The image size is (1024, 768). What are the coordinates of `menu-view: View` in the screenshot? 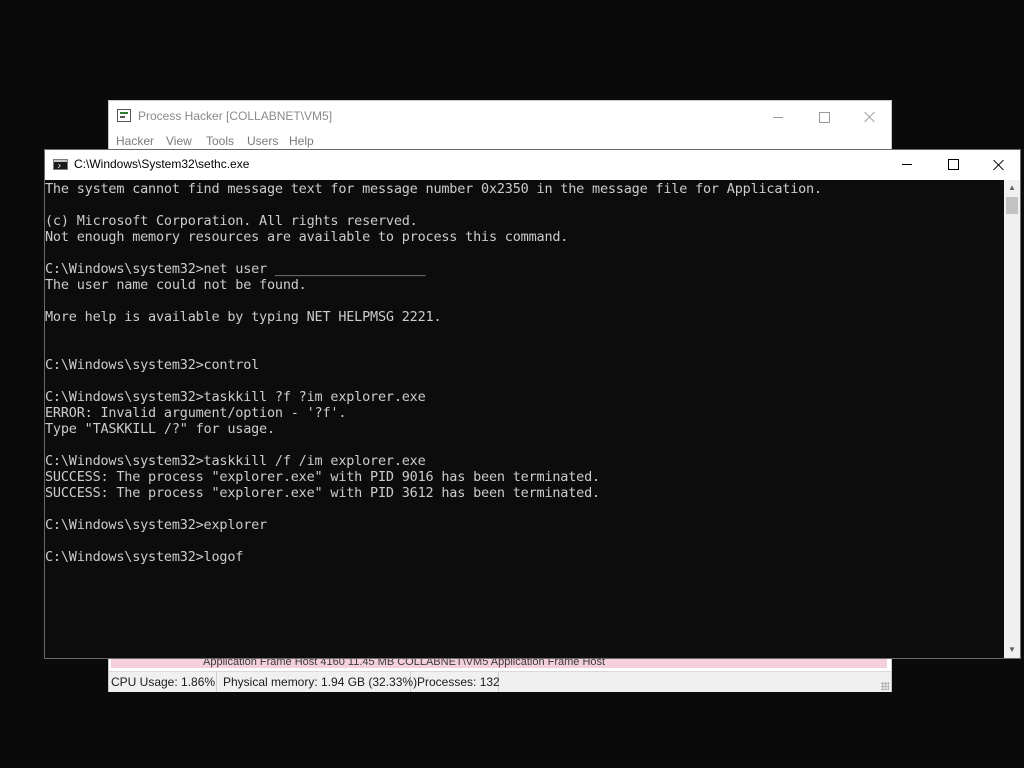 It's located at (179, 141).